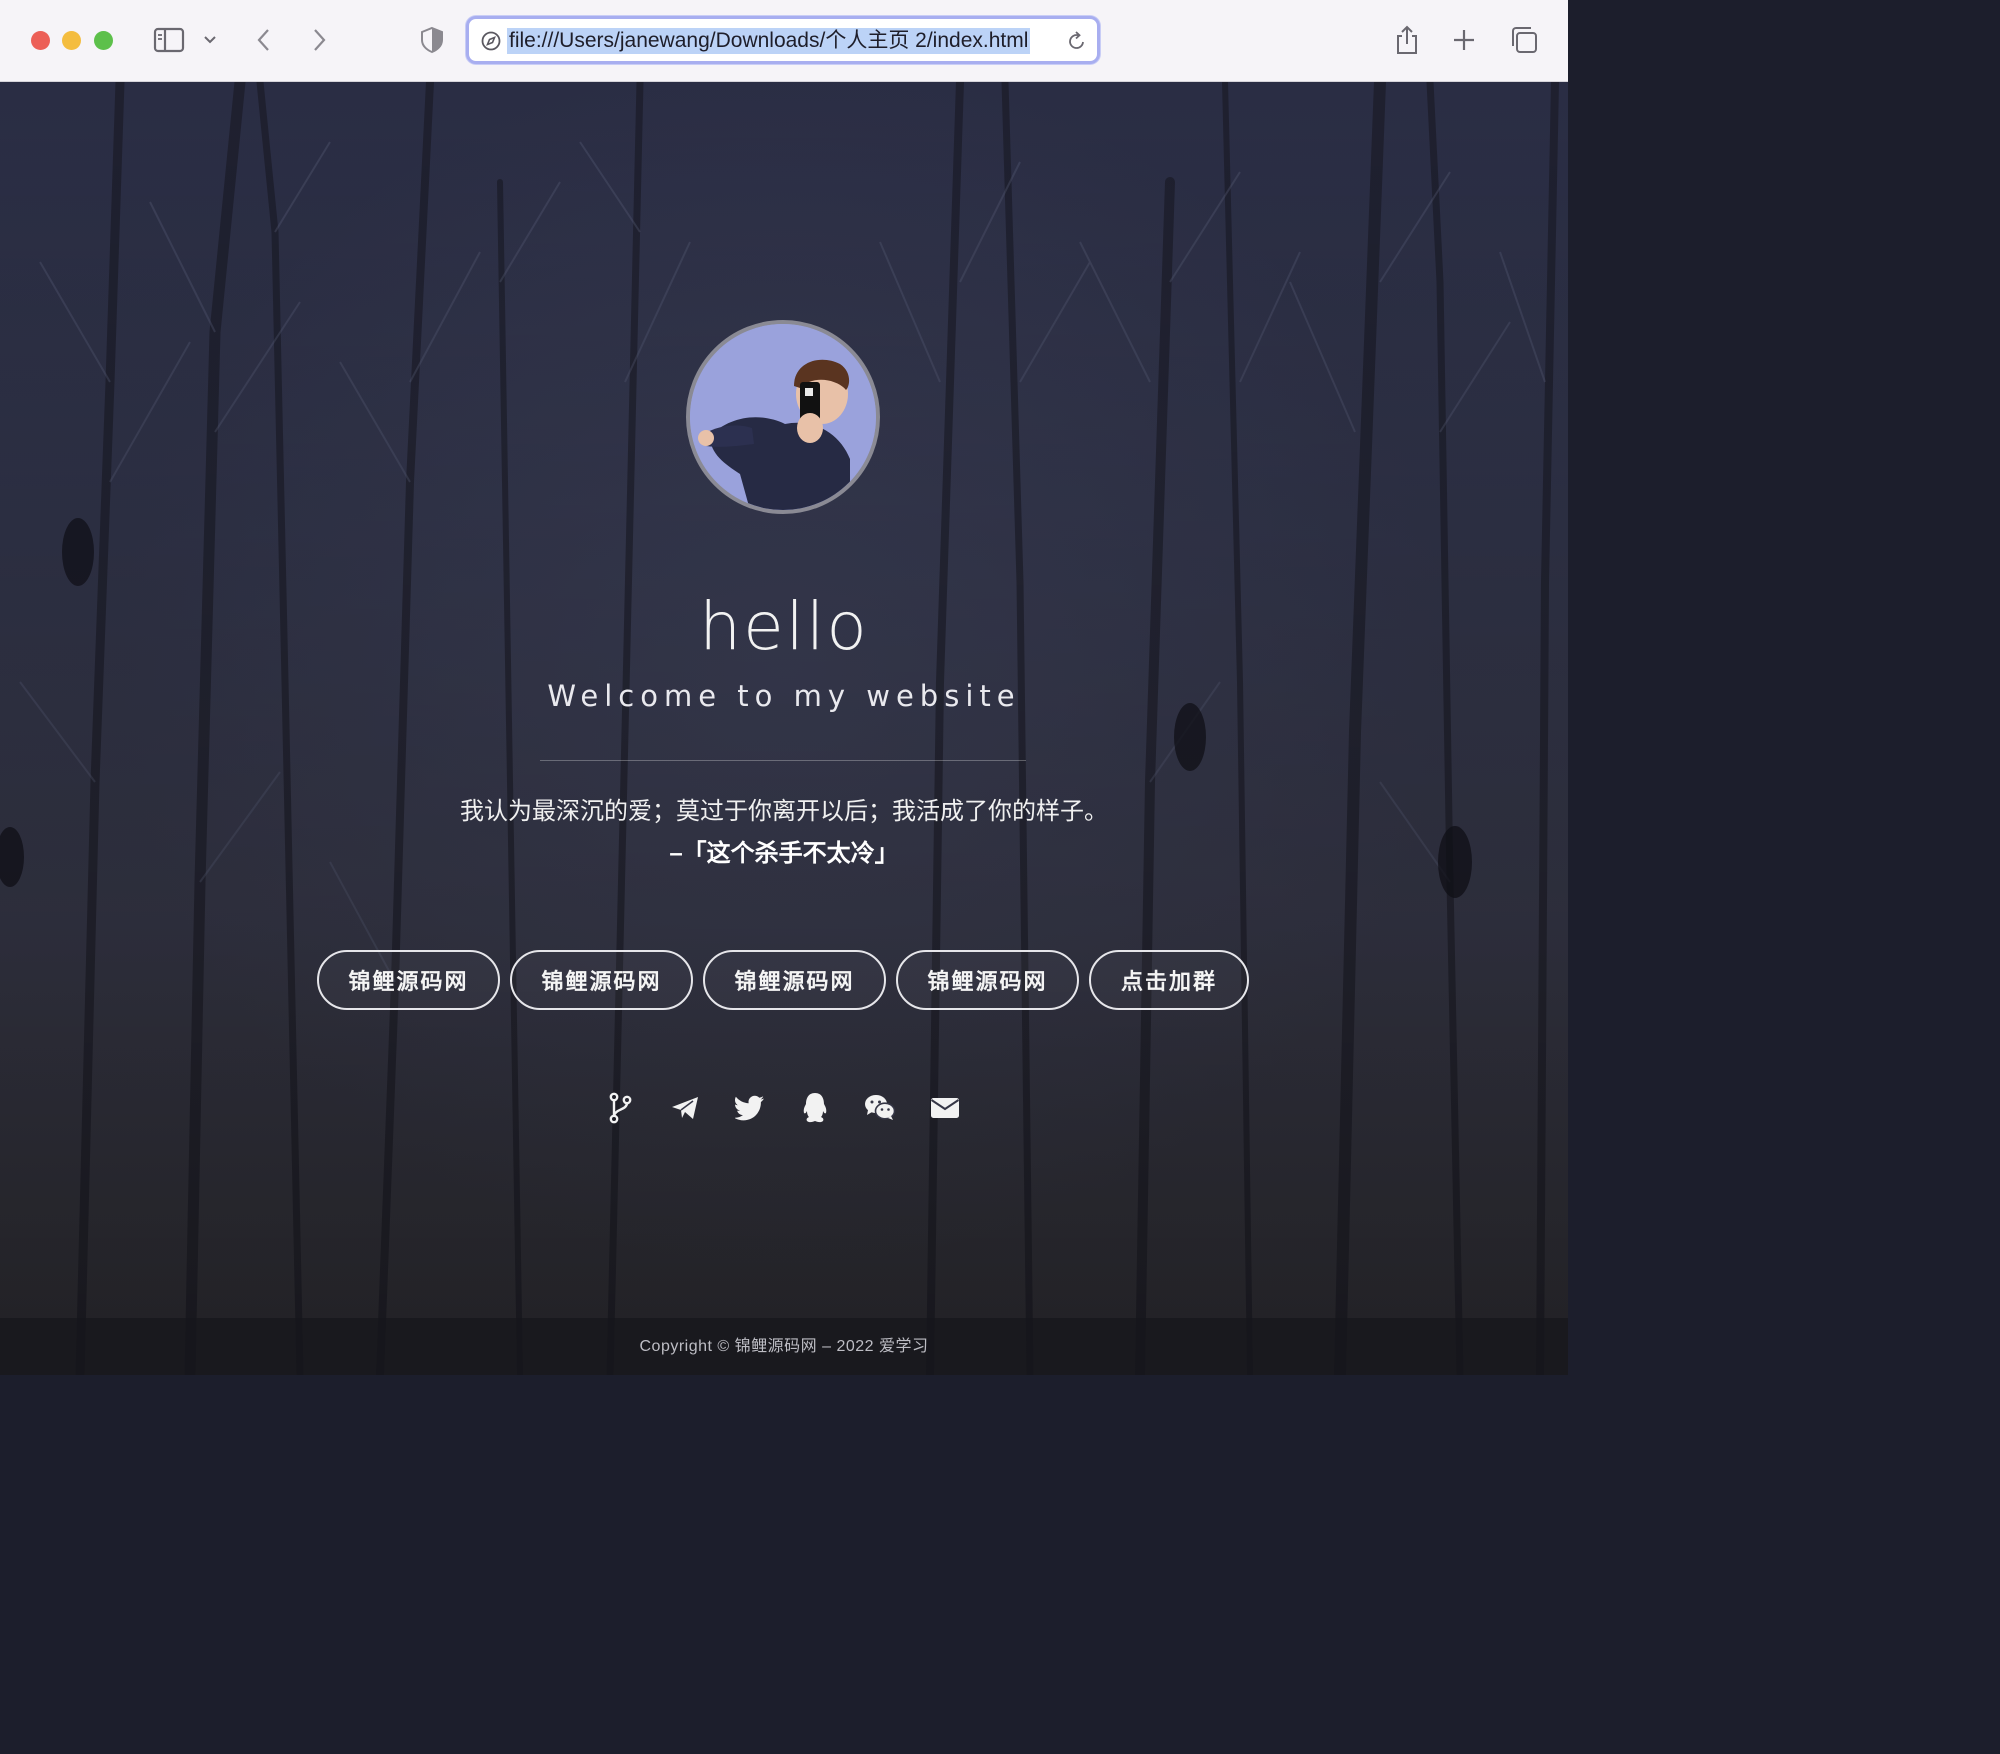 The image size is (2000, 1754). I want to click on qq-link, so click(815, 1108).